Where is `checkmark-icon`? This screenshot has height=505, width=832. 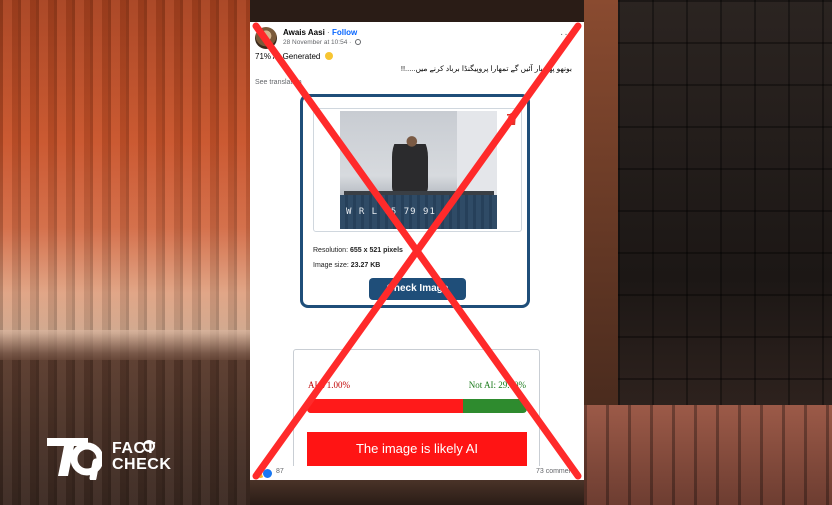 checkmark-icon is located at coordinates (149, 446).